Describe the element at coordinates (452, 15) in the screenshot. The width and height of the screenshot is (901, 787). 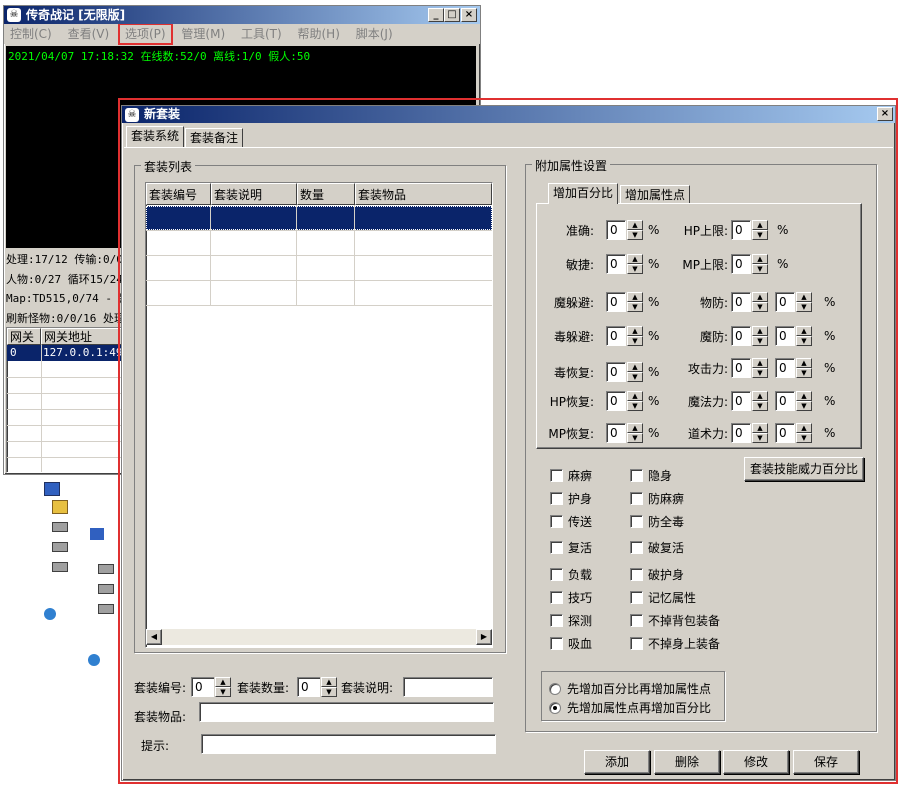
I see `maximize-icon: □` at that location.